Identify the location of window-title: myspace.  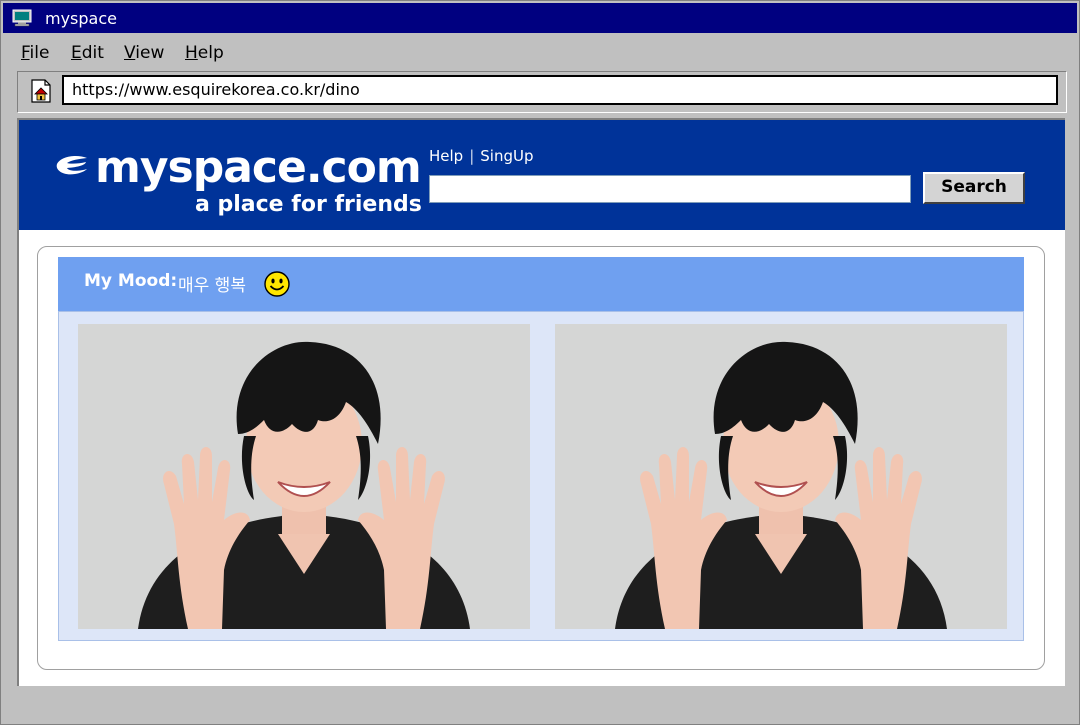
(81, 18).